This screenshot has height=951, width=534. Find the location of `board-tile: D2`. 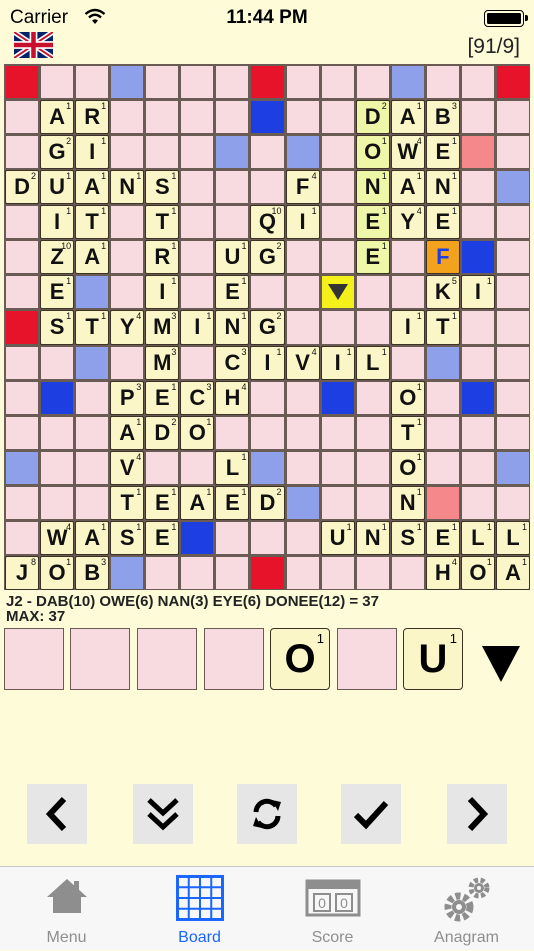

board-tile: D2 is located at coordinates (162, 432).